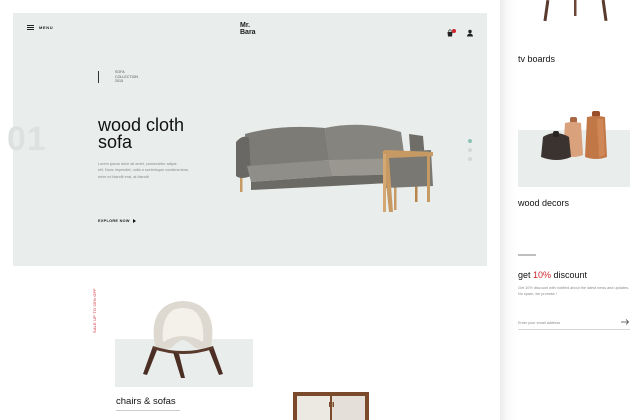  Describe the element at coordinates (123, 176) in the screenshot. I see `hero-description-line-3: enim mi blandit erat, at blandit` at that location.